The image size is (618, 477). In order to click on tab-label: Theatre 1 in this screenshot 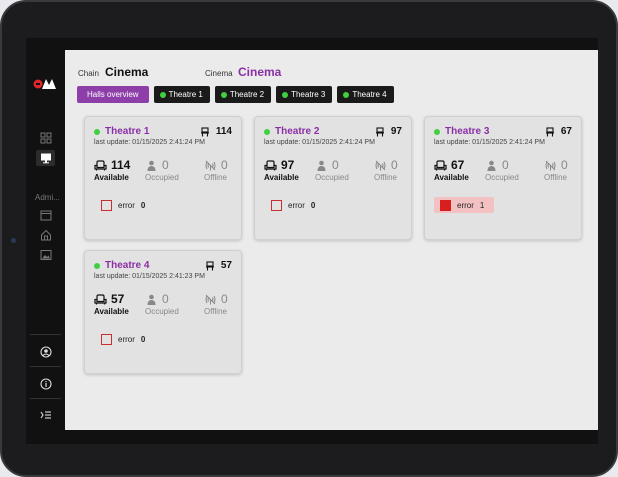, I will do `click(185, 94)`.